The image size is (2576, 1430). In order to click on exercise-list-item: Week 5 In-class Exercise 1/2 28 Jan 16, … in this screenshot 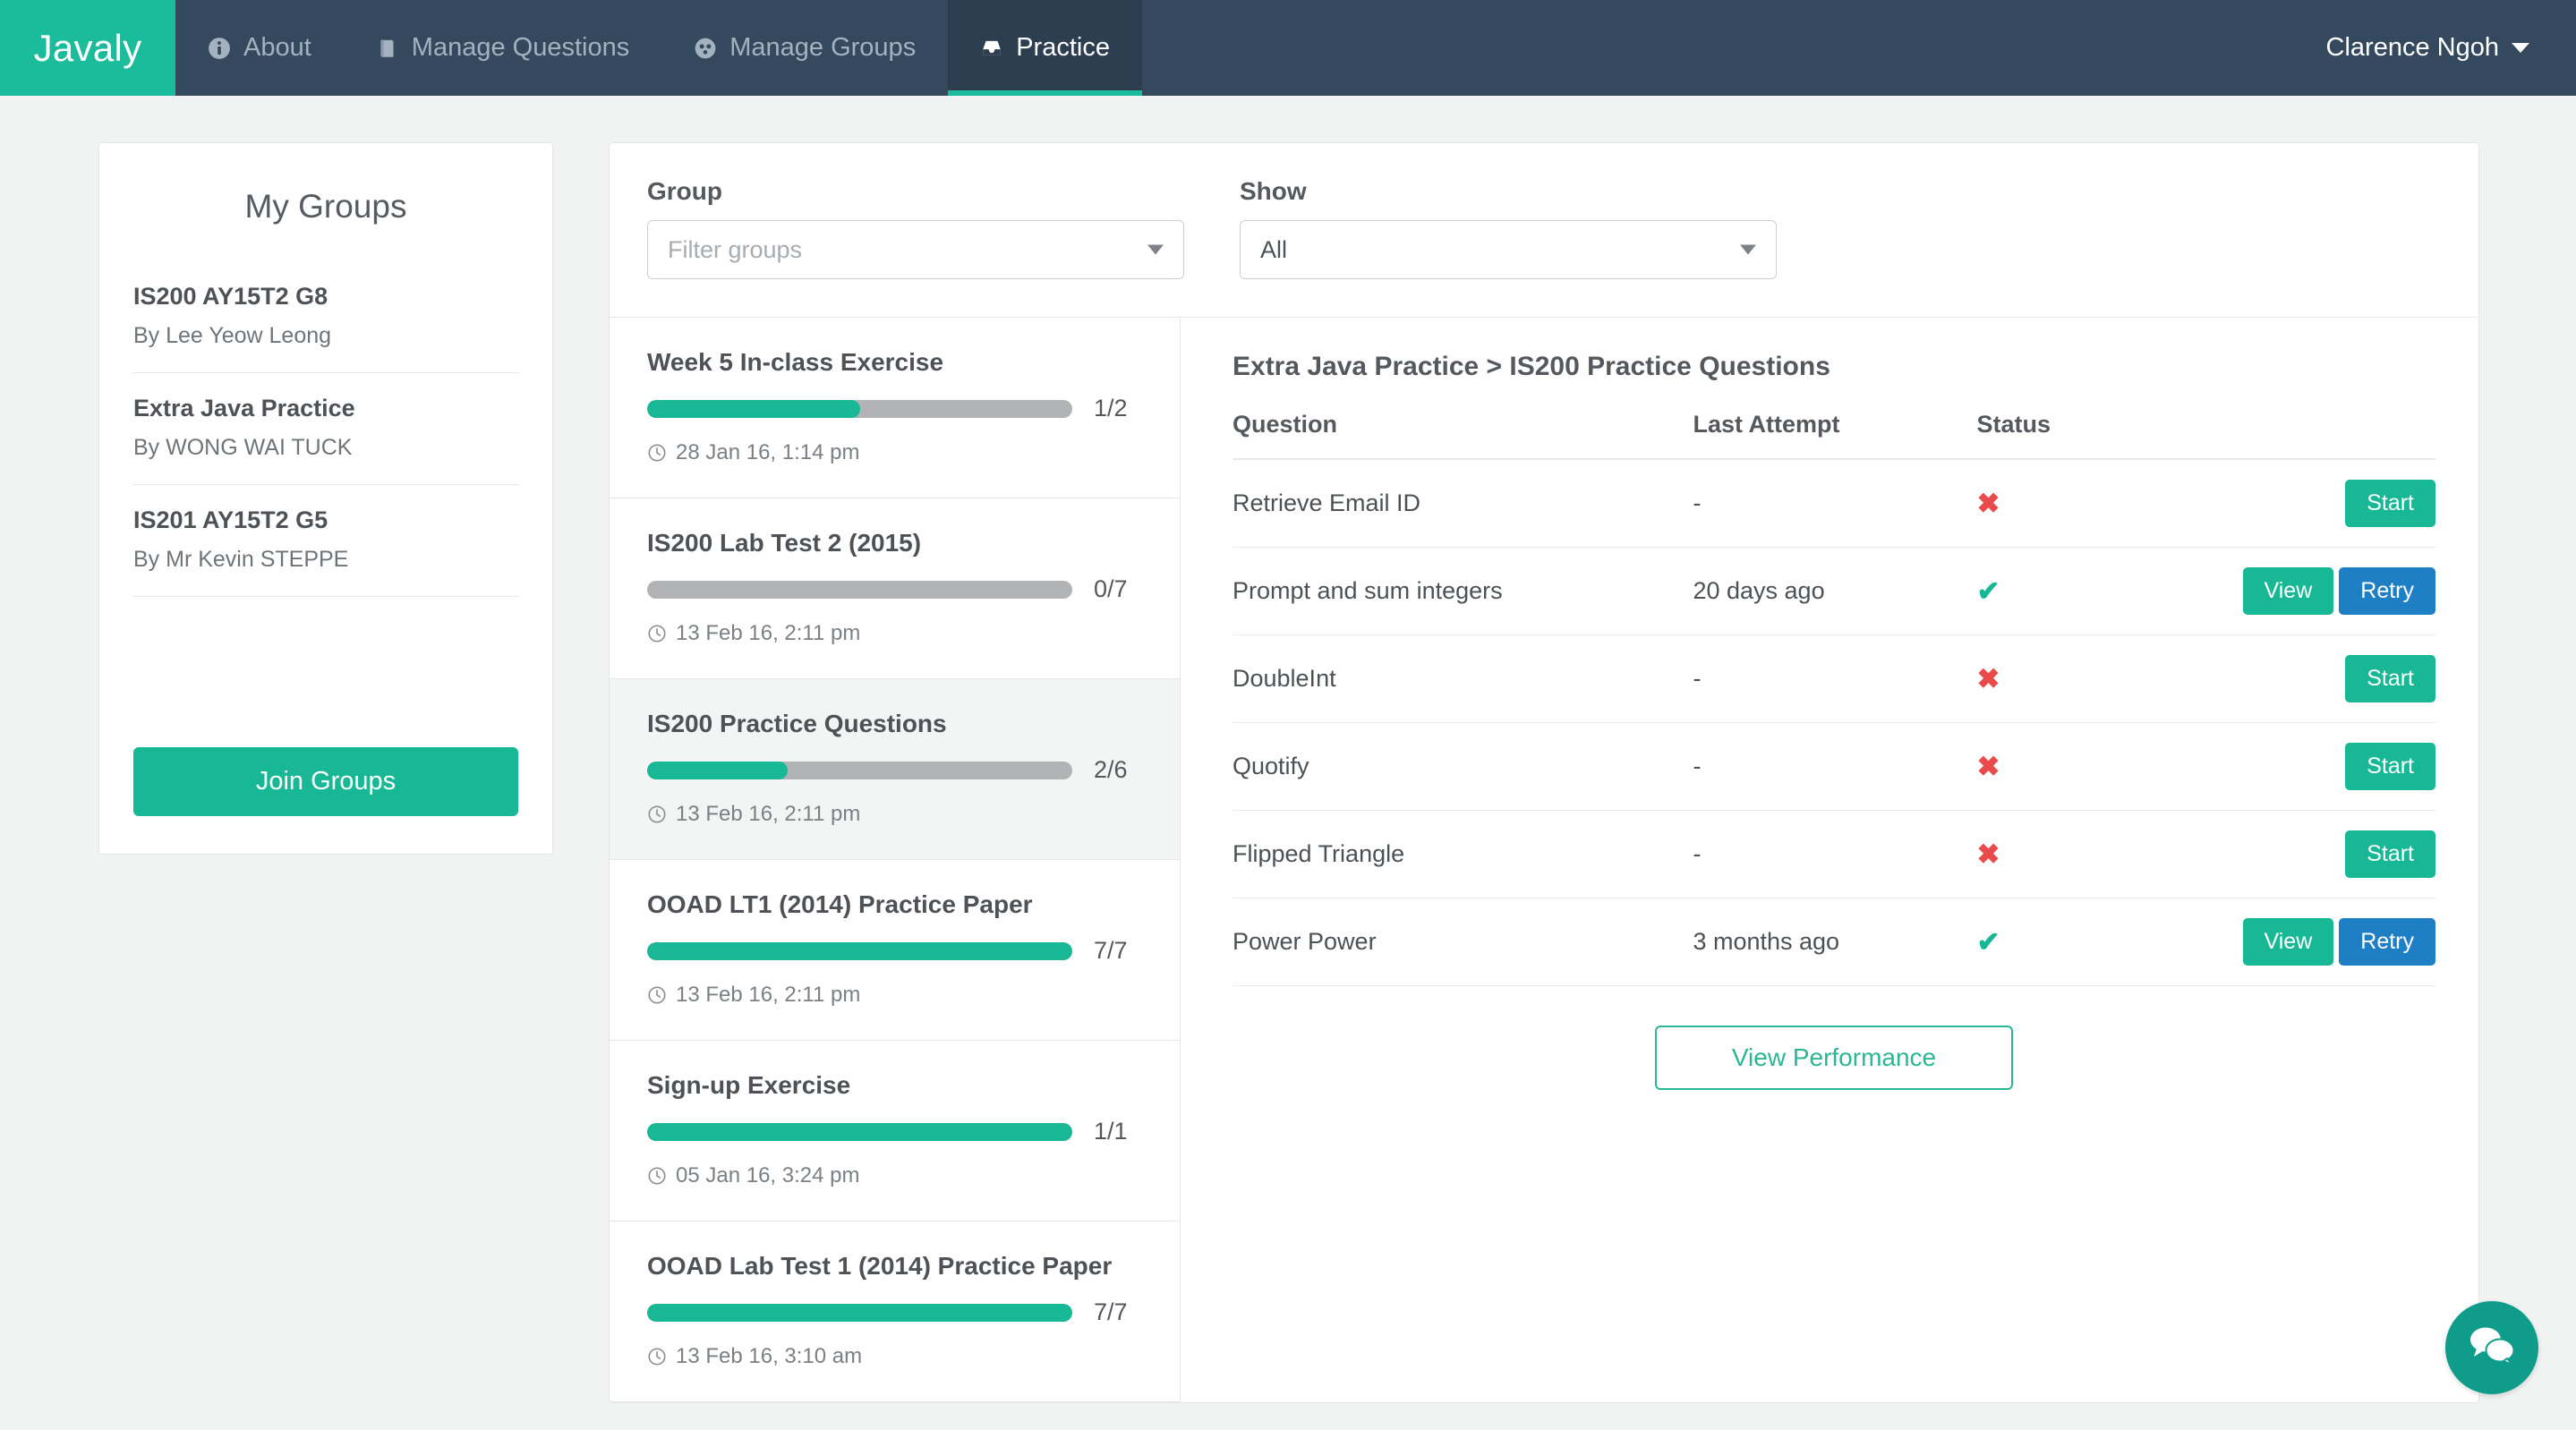, I will do `click(895, 408)`.